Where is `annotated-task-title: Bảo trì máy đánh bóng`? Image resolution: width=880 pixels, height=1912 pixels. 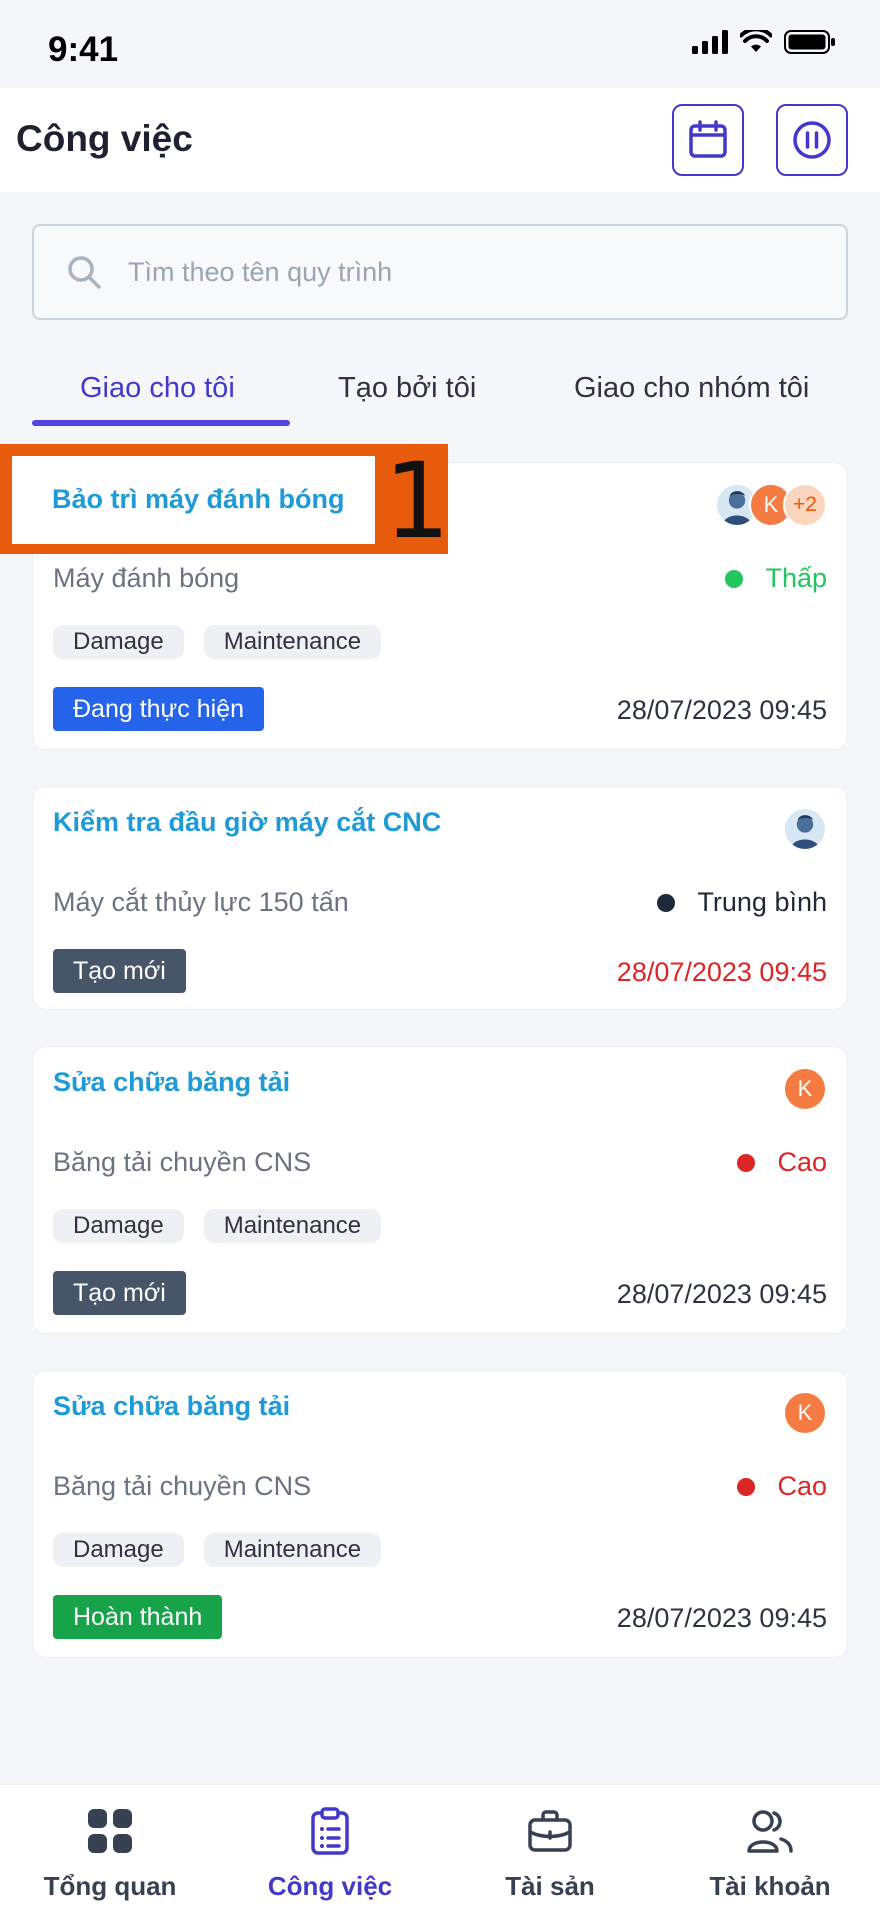
annotated-task-title: Bảo trì máy đánh bóng is located at coordinates (198, 499).